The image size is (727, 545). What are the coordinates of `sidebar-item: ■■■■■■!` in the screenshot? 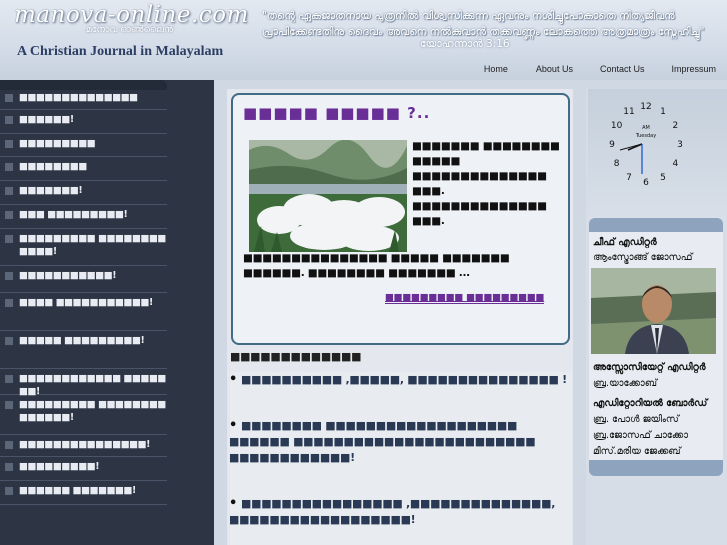 It's located at (83, 122).